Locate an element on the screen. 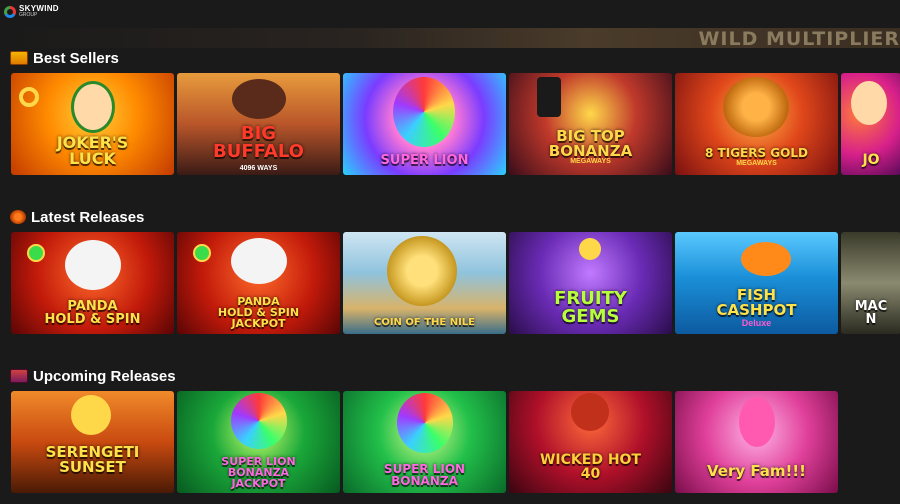  game-subtitle: 4096 WAYS is located at coordinates (258, 168).